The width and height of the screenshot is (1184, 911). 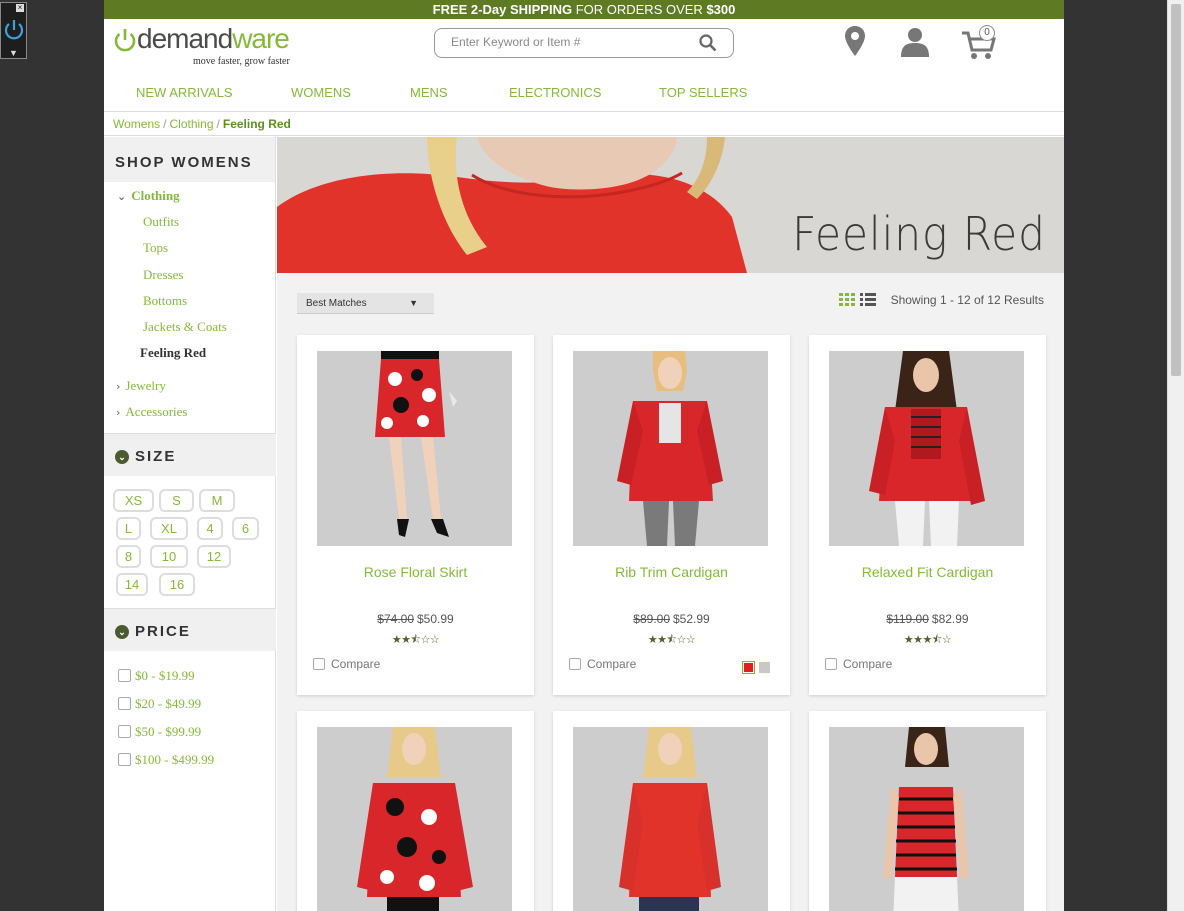 What do you see at coordinates (321, 92) in the screenshot?
I see `nav-womens: WOMENS` at bounding box center [321, 92].